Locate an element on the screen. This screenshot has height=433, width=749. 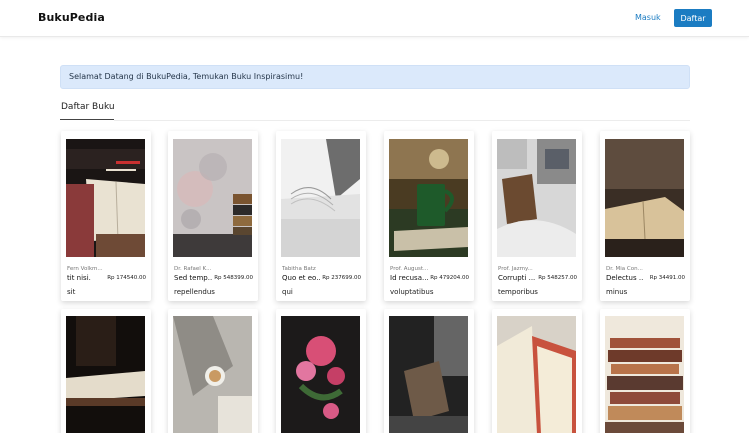
register-button: Daftar is located at coordinates (693, 18).